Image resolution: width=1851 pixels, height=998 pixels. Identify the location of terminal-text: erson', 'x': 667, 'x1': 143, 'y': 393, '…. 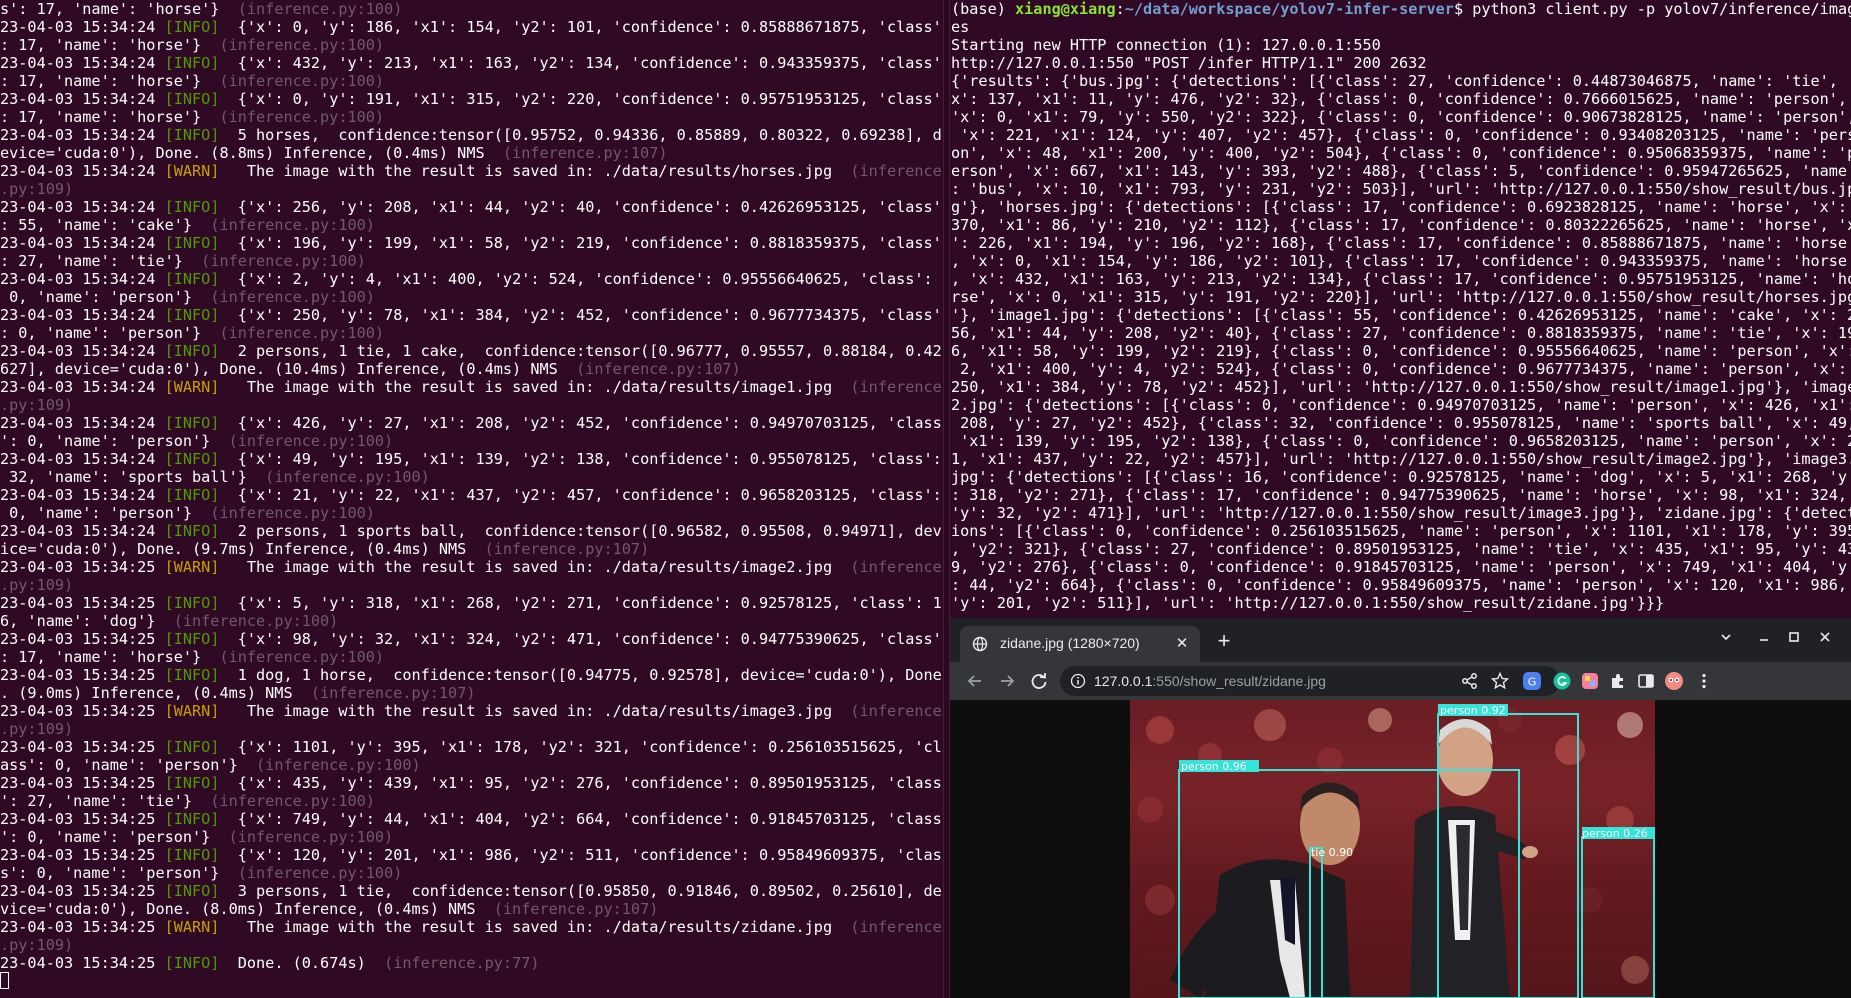
(1401, 171).